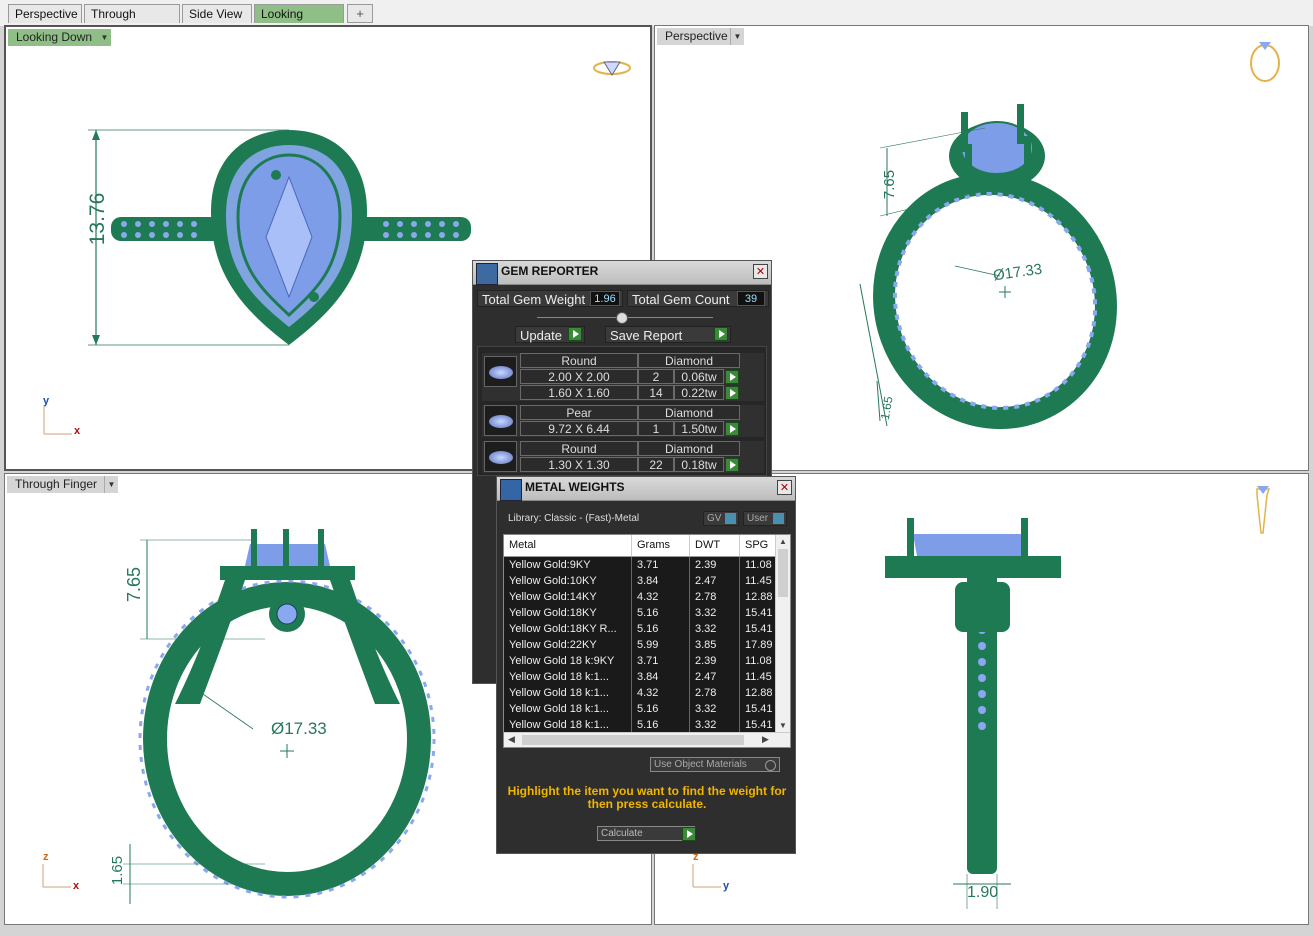  Describe the element at coordinates (699, 464) in the screenshot. I see `gem-weight: 0.18tw` at that location.